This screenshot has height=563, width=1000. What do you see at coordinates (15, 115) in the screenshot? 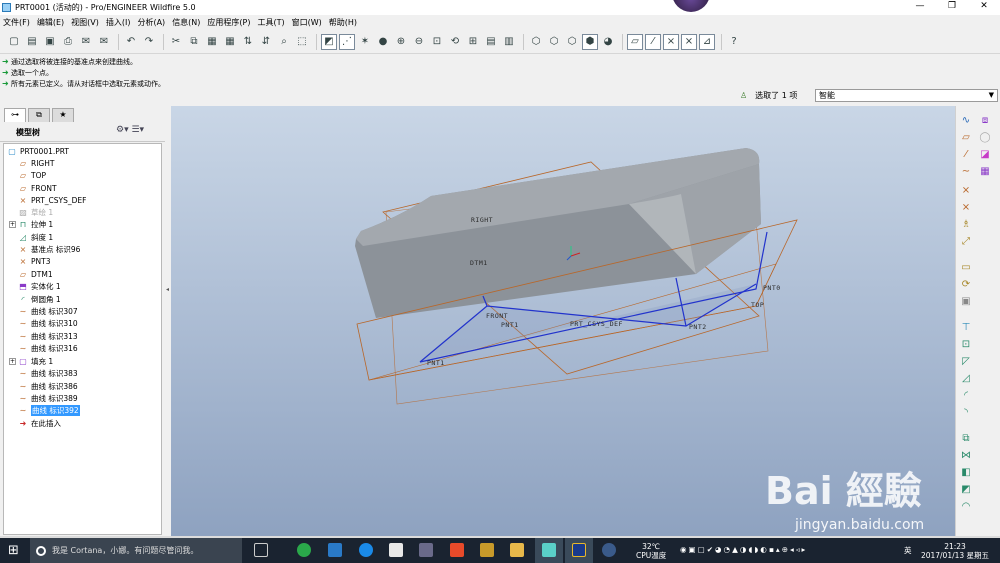
I see `tab-model-tree: ⊶` at bounding box center [15, 115].